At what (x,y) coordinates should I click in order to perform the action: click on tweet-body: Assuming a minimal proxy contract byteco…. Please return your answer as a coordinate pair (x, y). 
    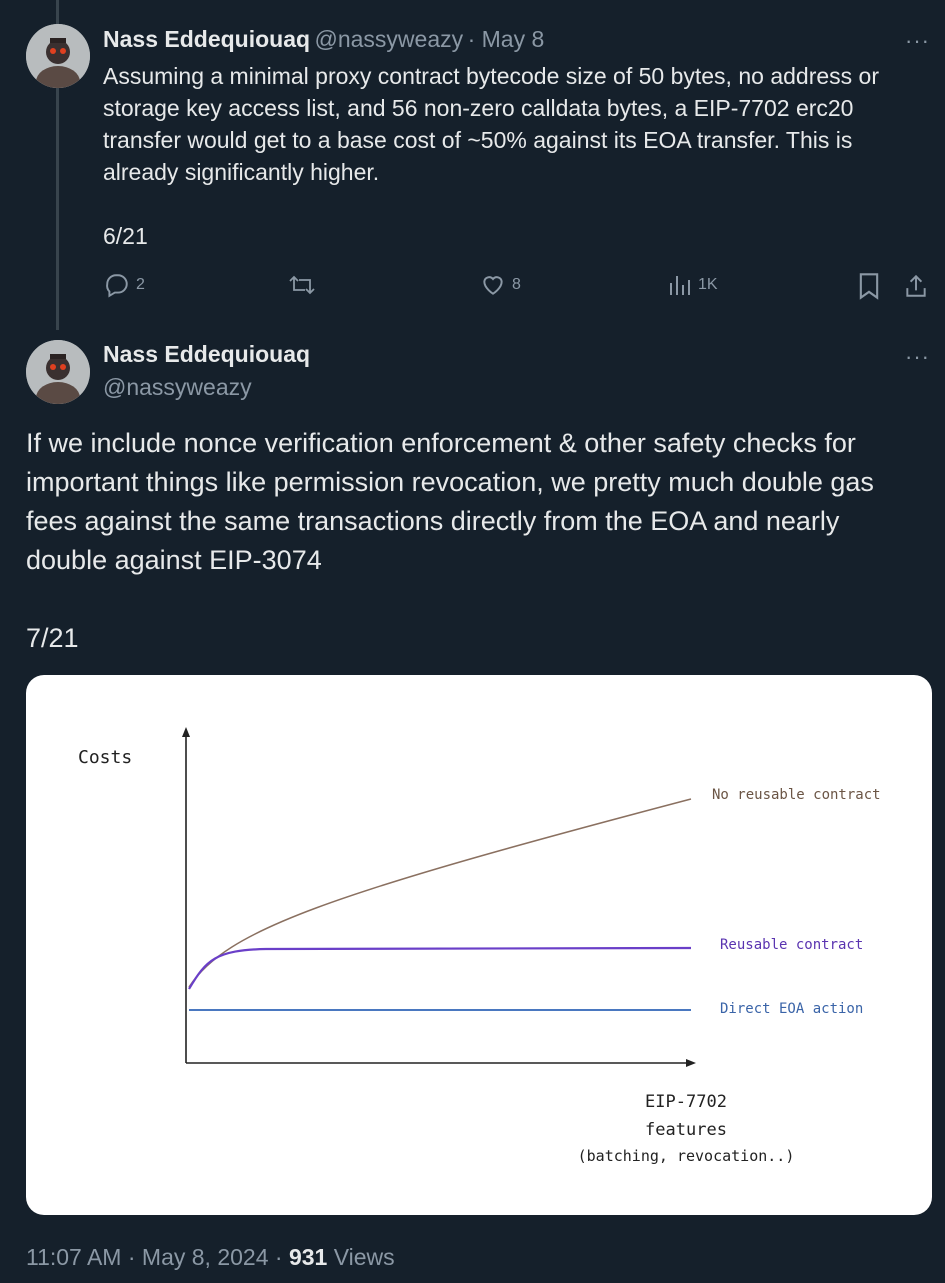
    Looking at the image, I should click on (491, 124).